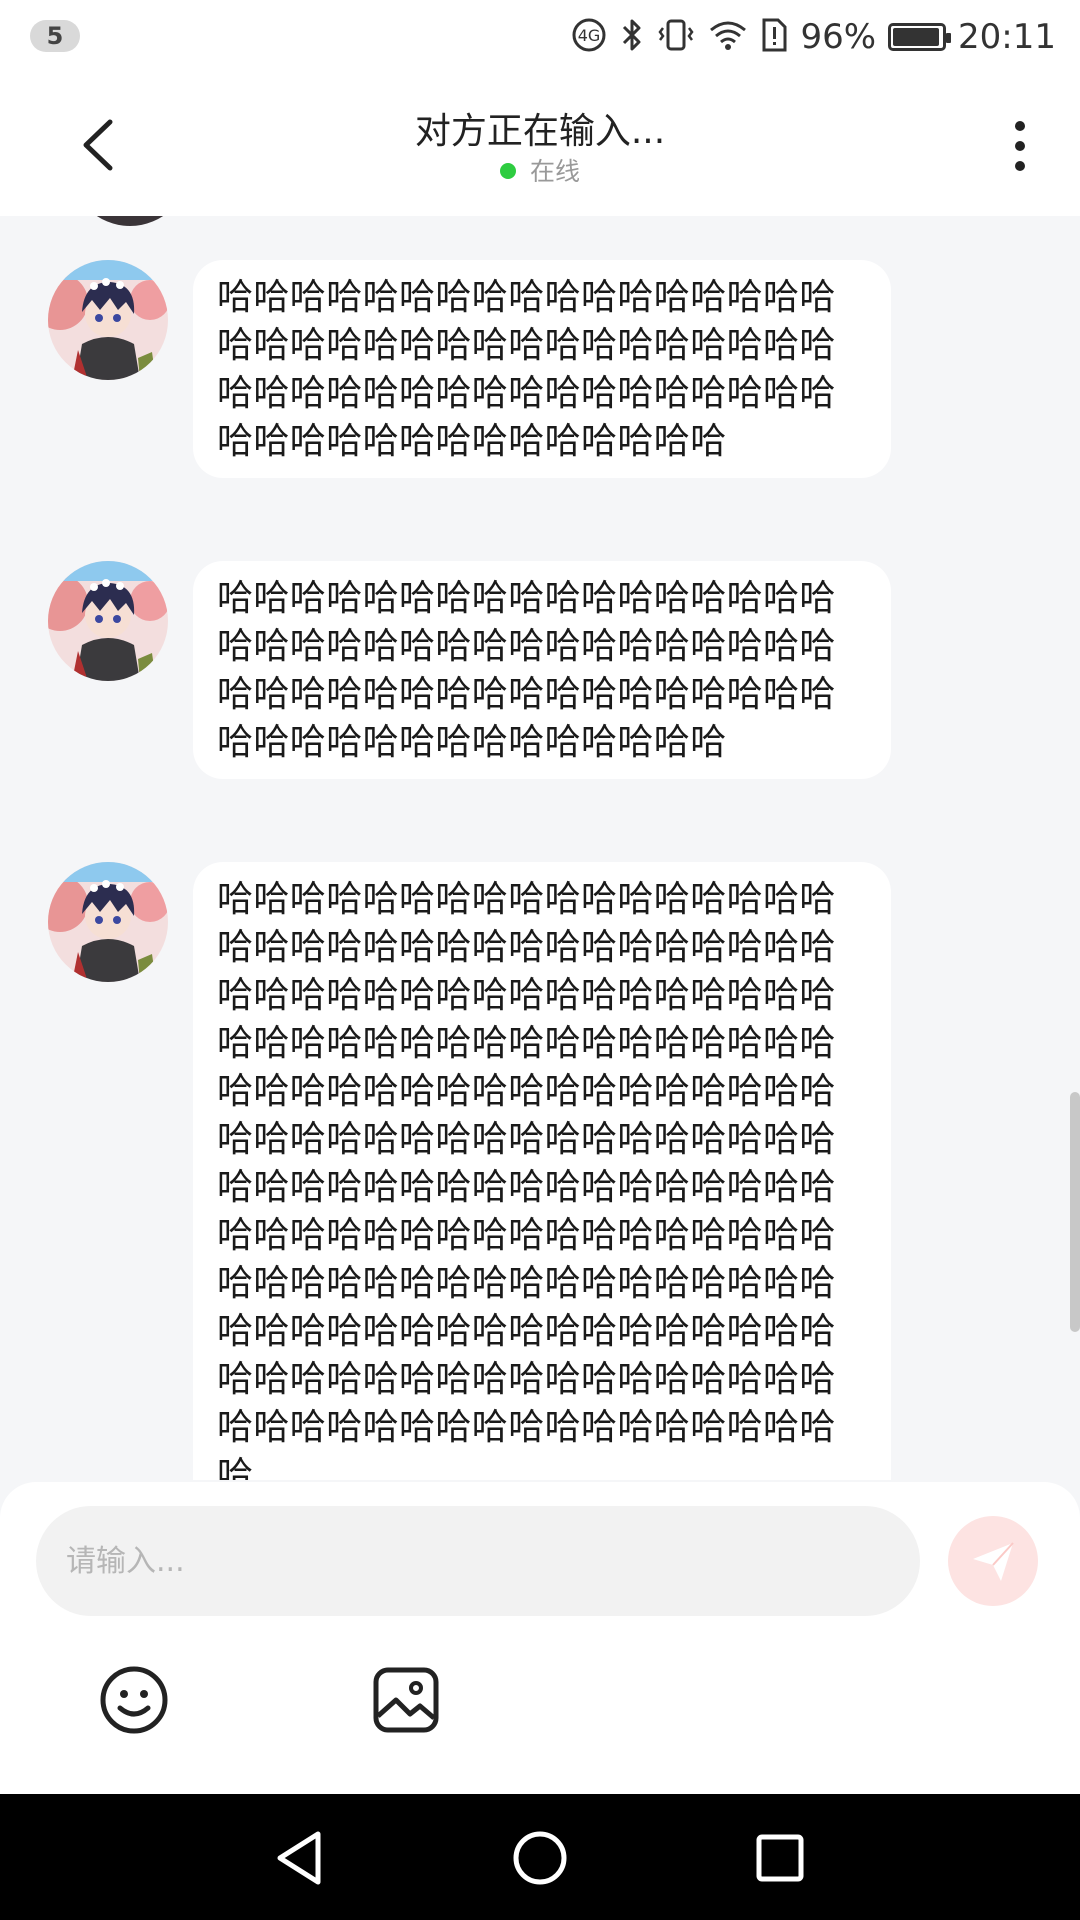 The width and height of the screenshot is (1080, 1920). What do you see at coordinates (507, 171) in the screenshot?
I see `online-dot-icon` at bounding box center [507, 171].